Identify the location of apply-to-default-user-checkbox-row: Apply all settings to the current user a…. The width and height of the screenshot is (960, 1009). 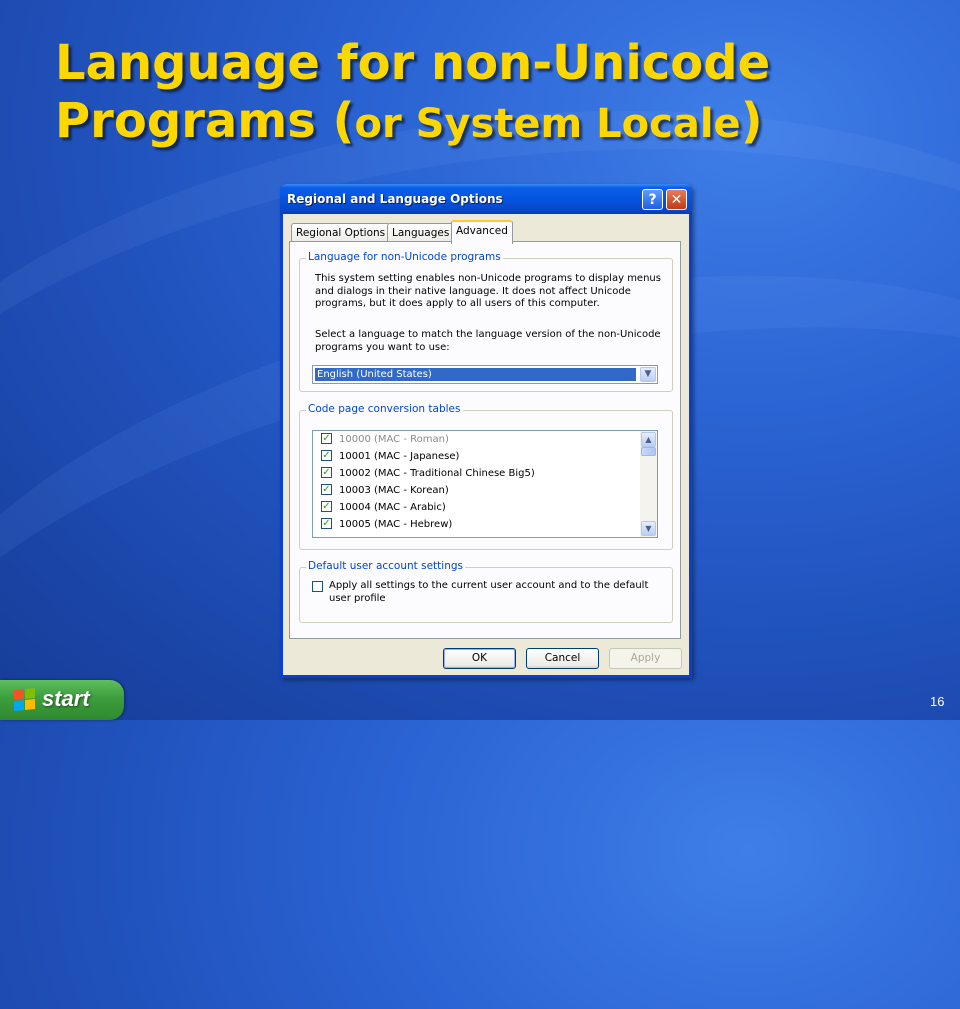
(480, 592).